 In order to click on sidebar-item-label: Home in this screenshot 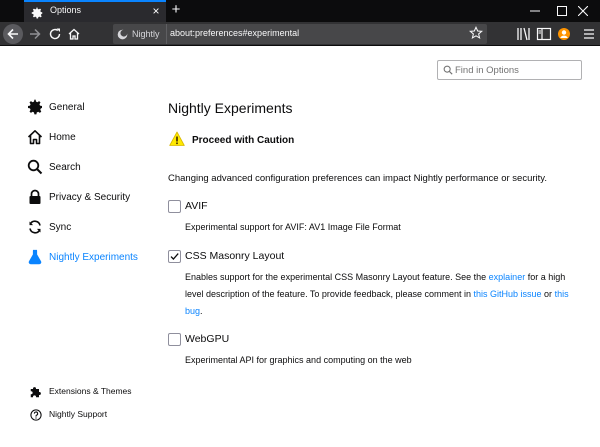, I will do `click(62, 137)`.